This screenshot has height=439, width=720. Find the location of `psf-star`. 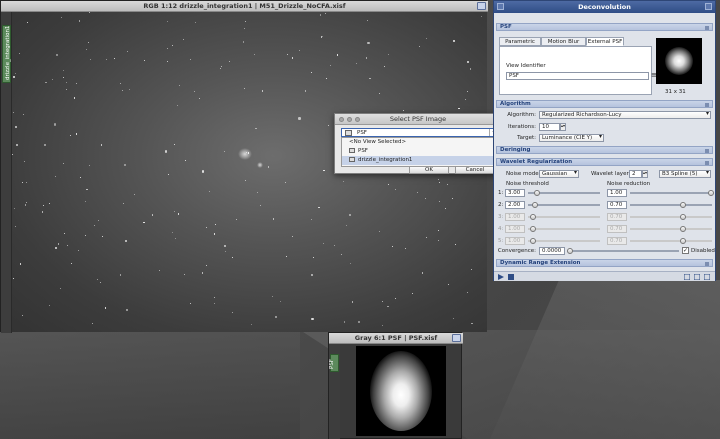

psf-star is located at coordinates (401, 391).